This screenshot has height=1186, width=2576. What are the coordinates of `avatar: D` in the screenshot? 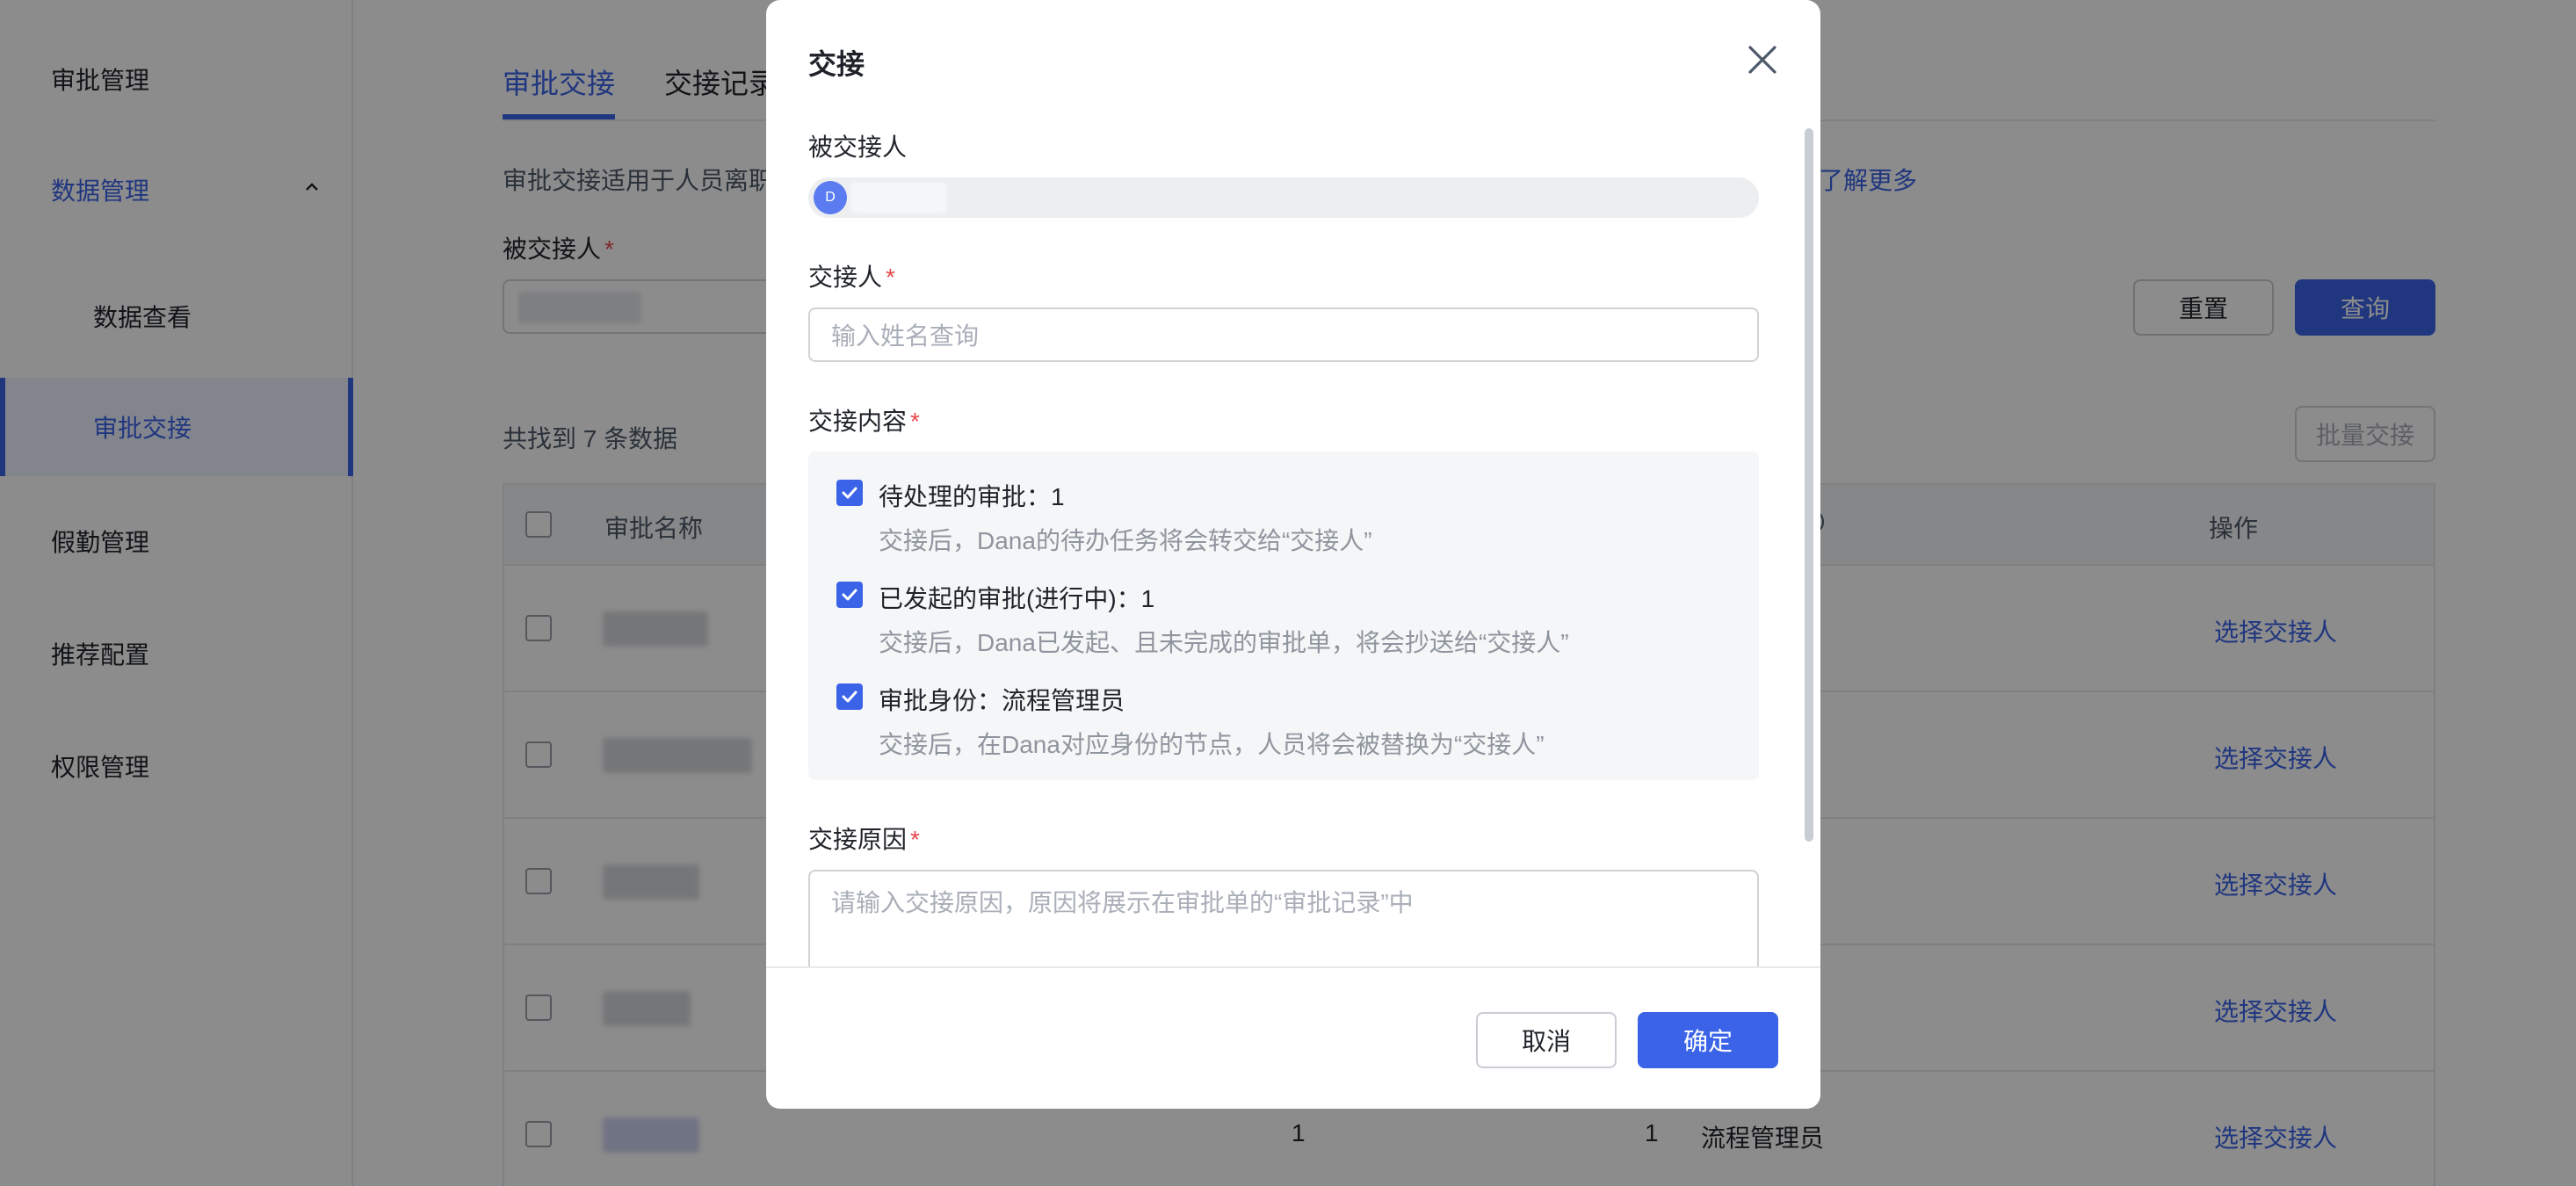 It's located at (830, 197).